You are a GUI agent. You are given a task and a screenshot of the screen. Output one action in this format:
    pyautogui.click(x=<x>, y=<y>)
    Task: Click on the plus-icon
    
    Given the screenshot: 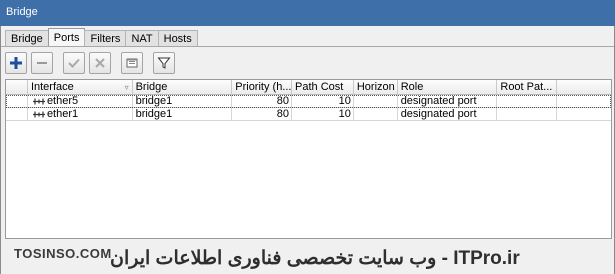 What is the action you would take?
    pyautogui.click(x=16, y=63)
    